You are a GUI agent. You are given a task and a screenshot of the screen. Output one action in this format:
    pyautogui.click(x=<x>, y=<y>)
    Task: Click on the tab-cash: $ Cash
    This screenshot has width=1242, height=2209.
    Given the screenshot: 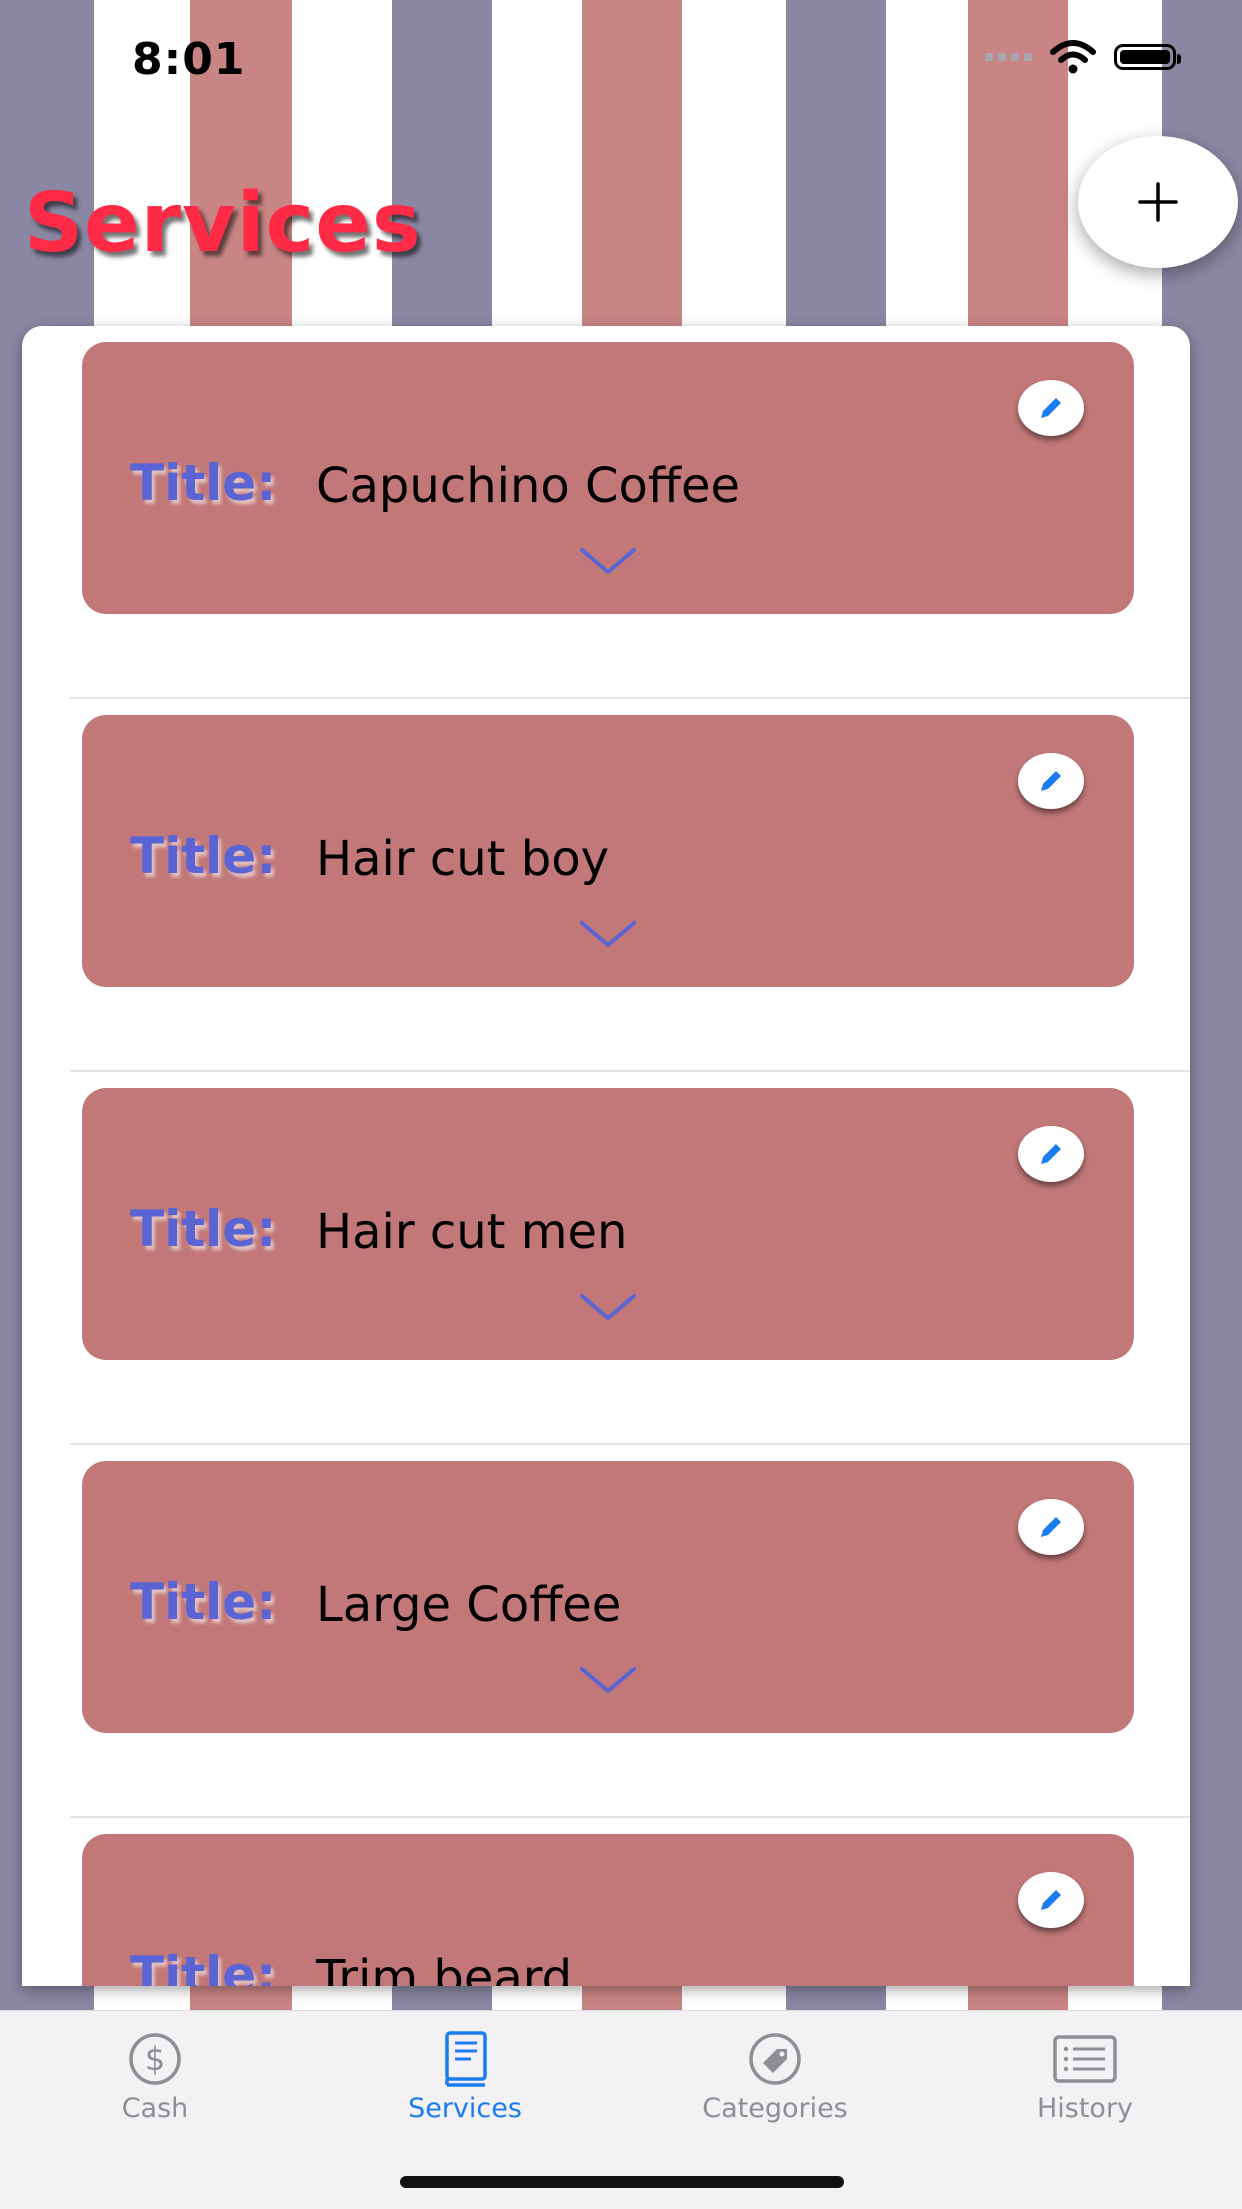 What is the action you would take?
    pyautogui.click(x=155, y=2077)
    